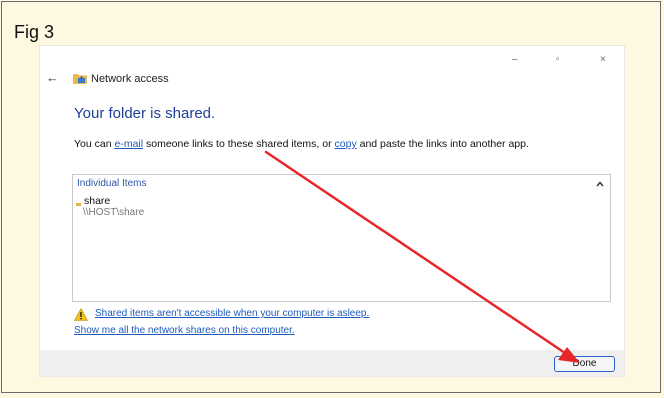  What do you see at coordinates (80, 79) in the screenshot?
I see `network-folder-icon` at bounding box center [80, 79].